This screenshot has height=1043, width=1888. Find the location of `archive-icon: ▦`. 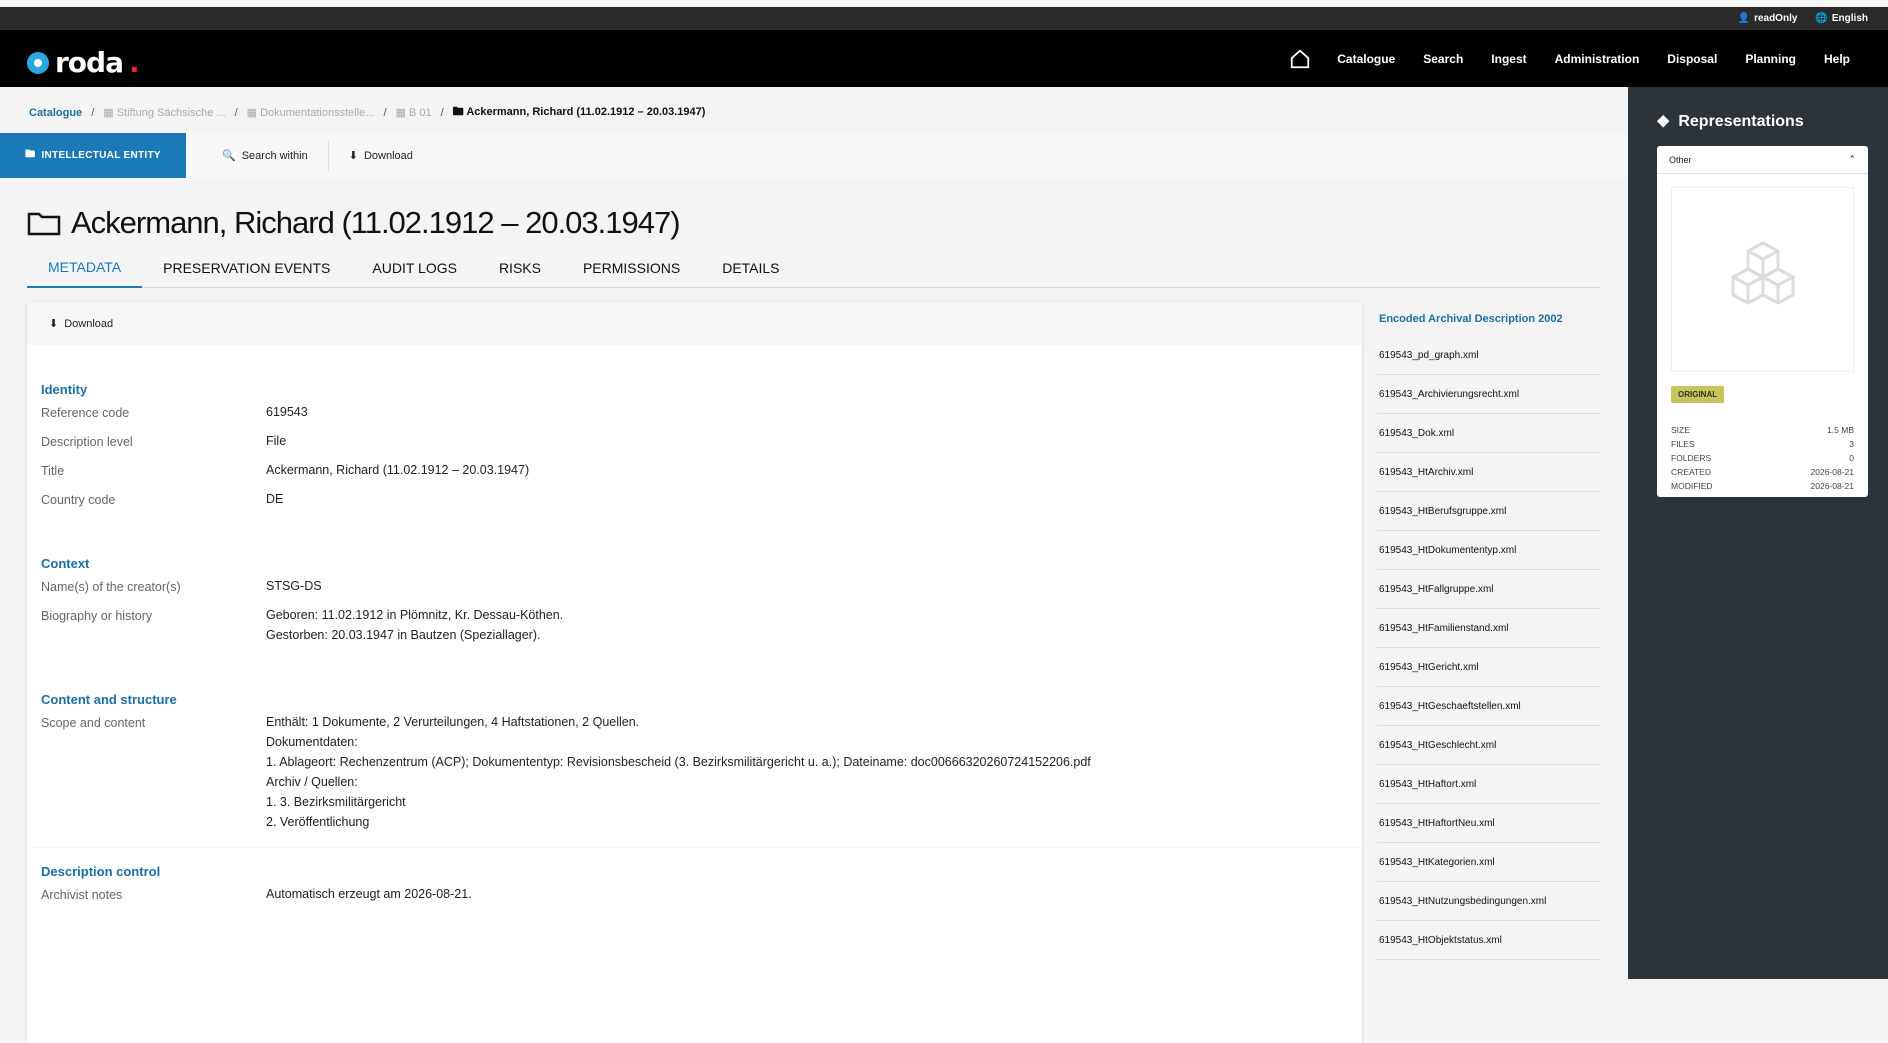

archive-icon: ▦ is located at coordinates (400, 113).